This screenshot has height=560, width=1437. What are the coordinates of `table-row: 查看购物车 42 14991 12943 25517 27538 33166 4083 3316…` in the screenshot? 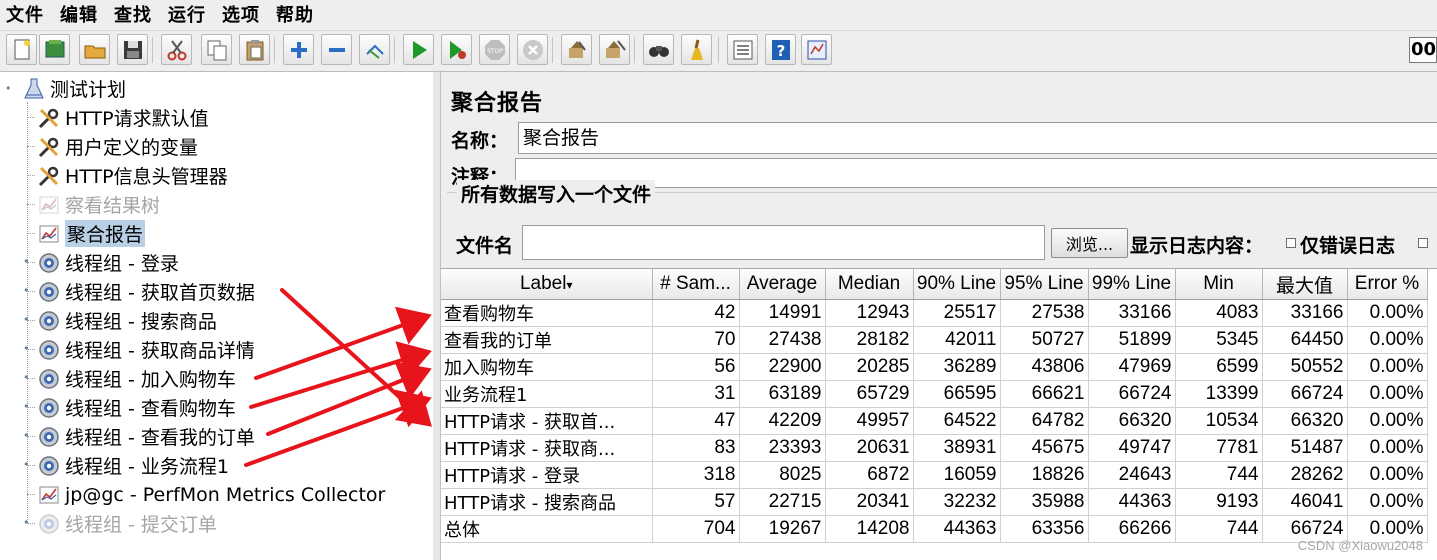 It's located at (934, 313).